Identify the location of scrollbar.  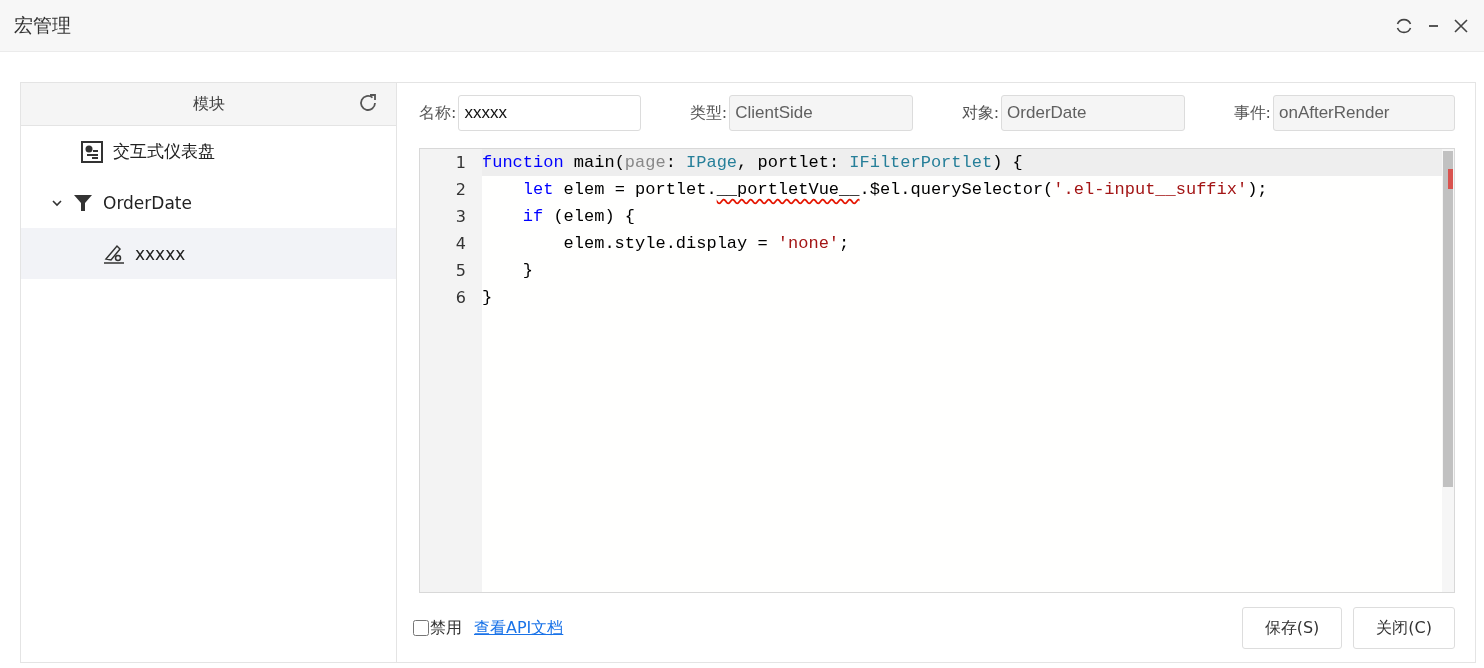
(1448, 370).